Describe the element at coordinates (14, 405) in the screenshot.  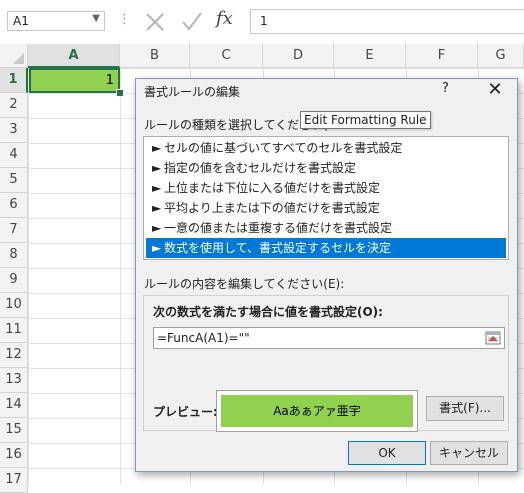
I see `row-header: 14` at that location.